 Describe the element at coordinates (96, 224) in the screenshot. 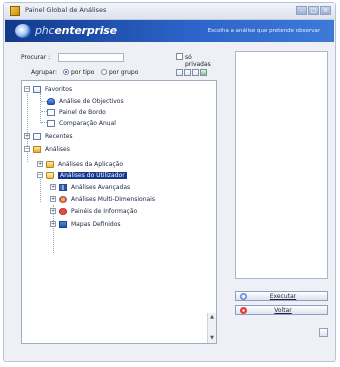

I see `tree-label: Mapas Definidos` at that location.